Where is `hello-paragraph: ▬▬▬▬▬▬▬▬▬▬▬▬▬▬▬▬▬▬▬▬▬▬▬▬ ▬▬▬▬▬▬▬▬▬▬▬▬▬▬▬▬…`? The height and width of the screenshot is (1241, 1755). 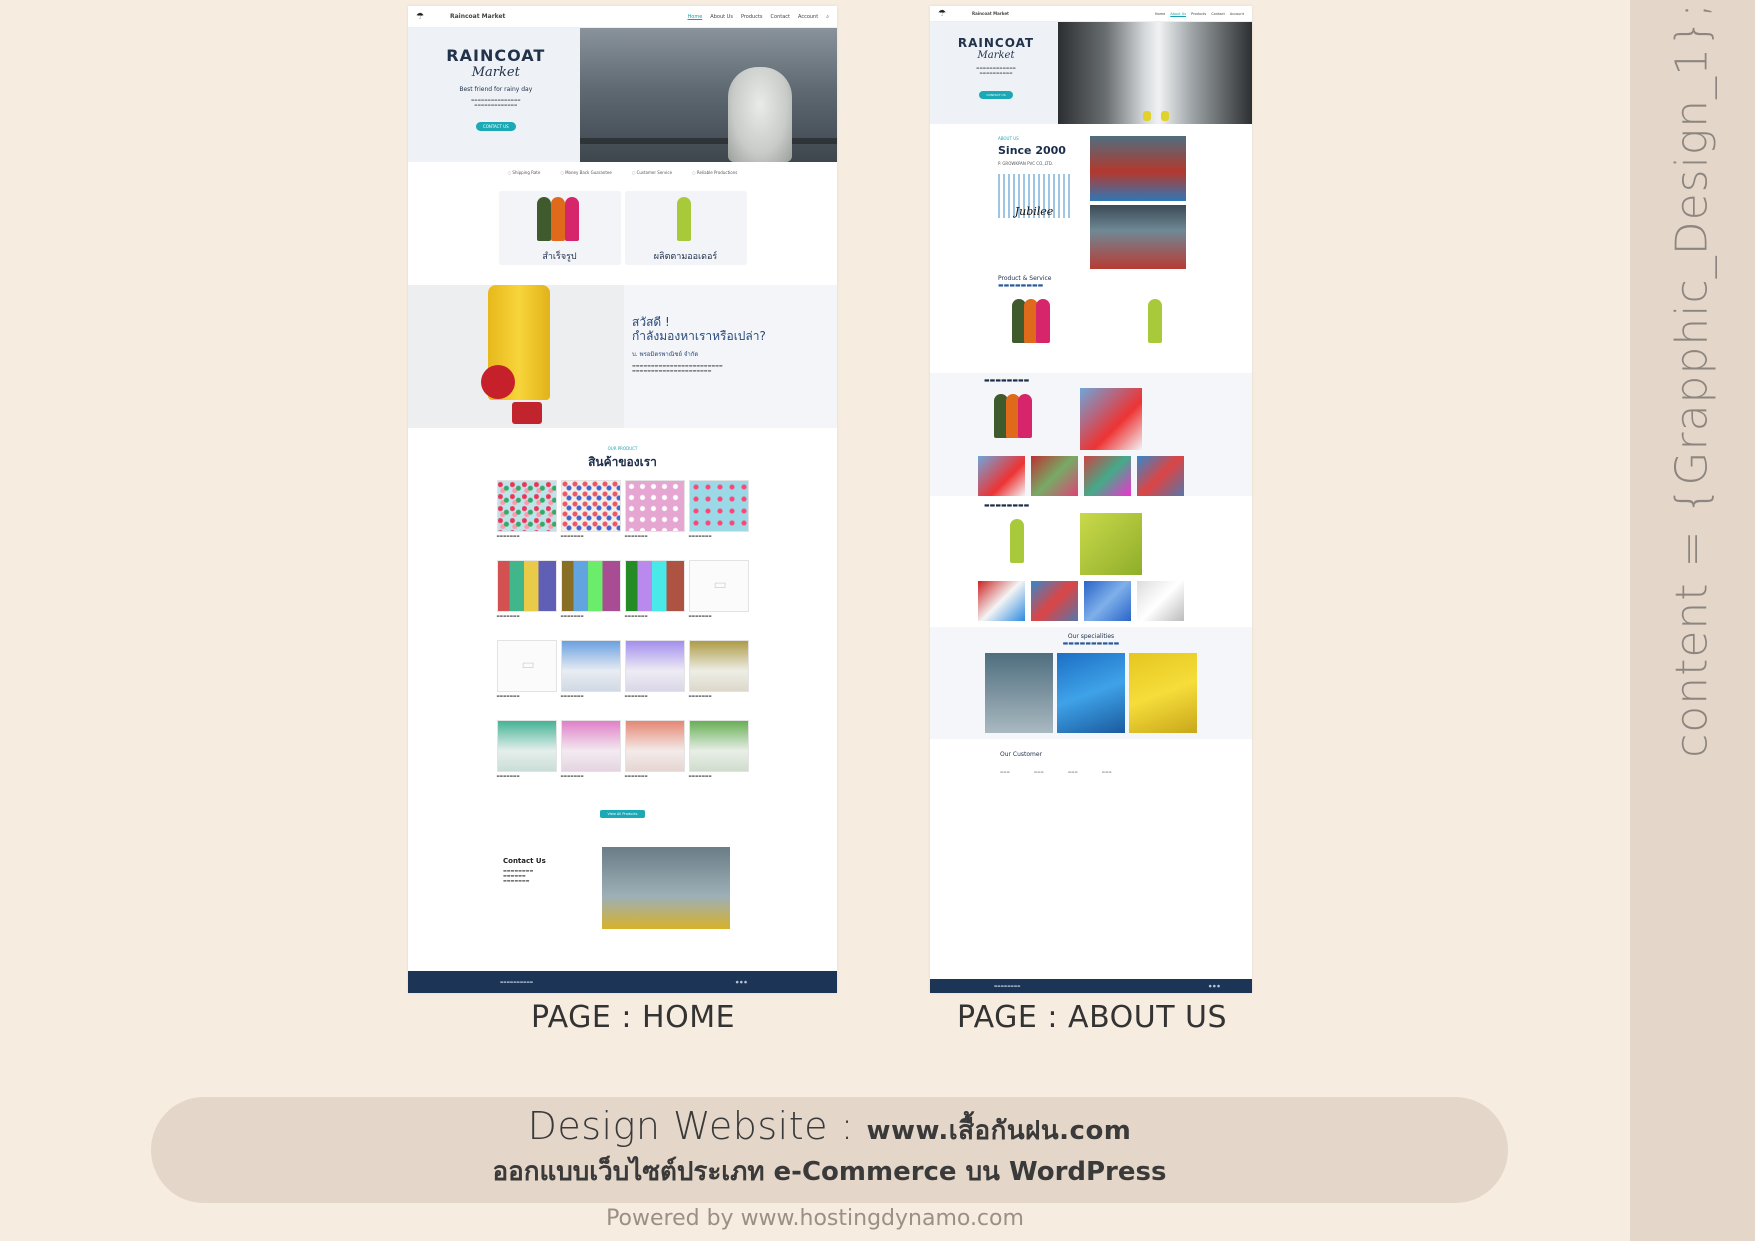 hello-paragraph: ▬▬▬▬▬▬▬▬▬▬▬▬▬▬▬▬▬▬▬▬▬▬▬▬ ▬▬▬▬▬▬▬▬▬▬▬▬▬▬▬▬… is located at coordinates (677, 368).